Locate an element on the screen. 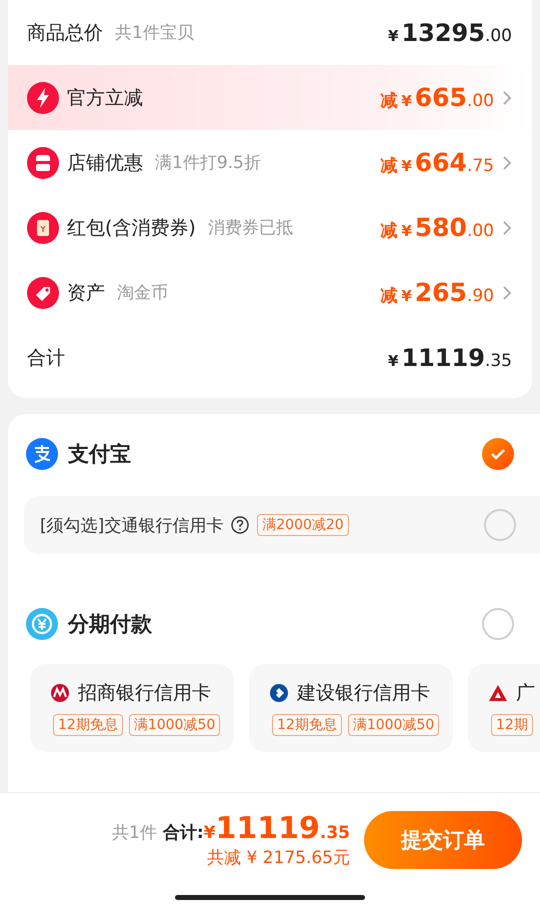 The height and width of the screenshot is (908, 540). shop-icon is located at coordinates (43, 162).